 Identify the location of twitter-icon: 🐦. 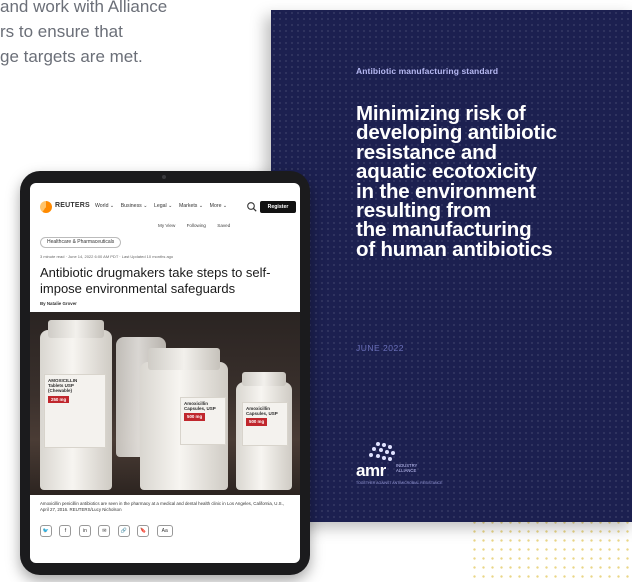
(46, 531).